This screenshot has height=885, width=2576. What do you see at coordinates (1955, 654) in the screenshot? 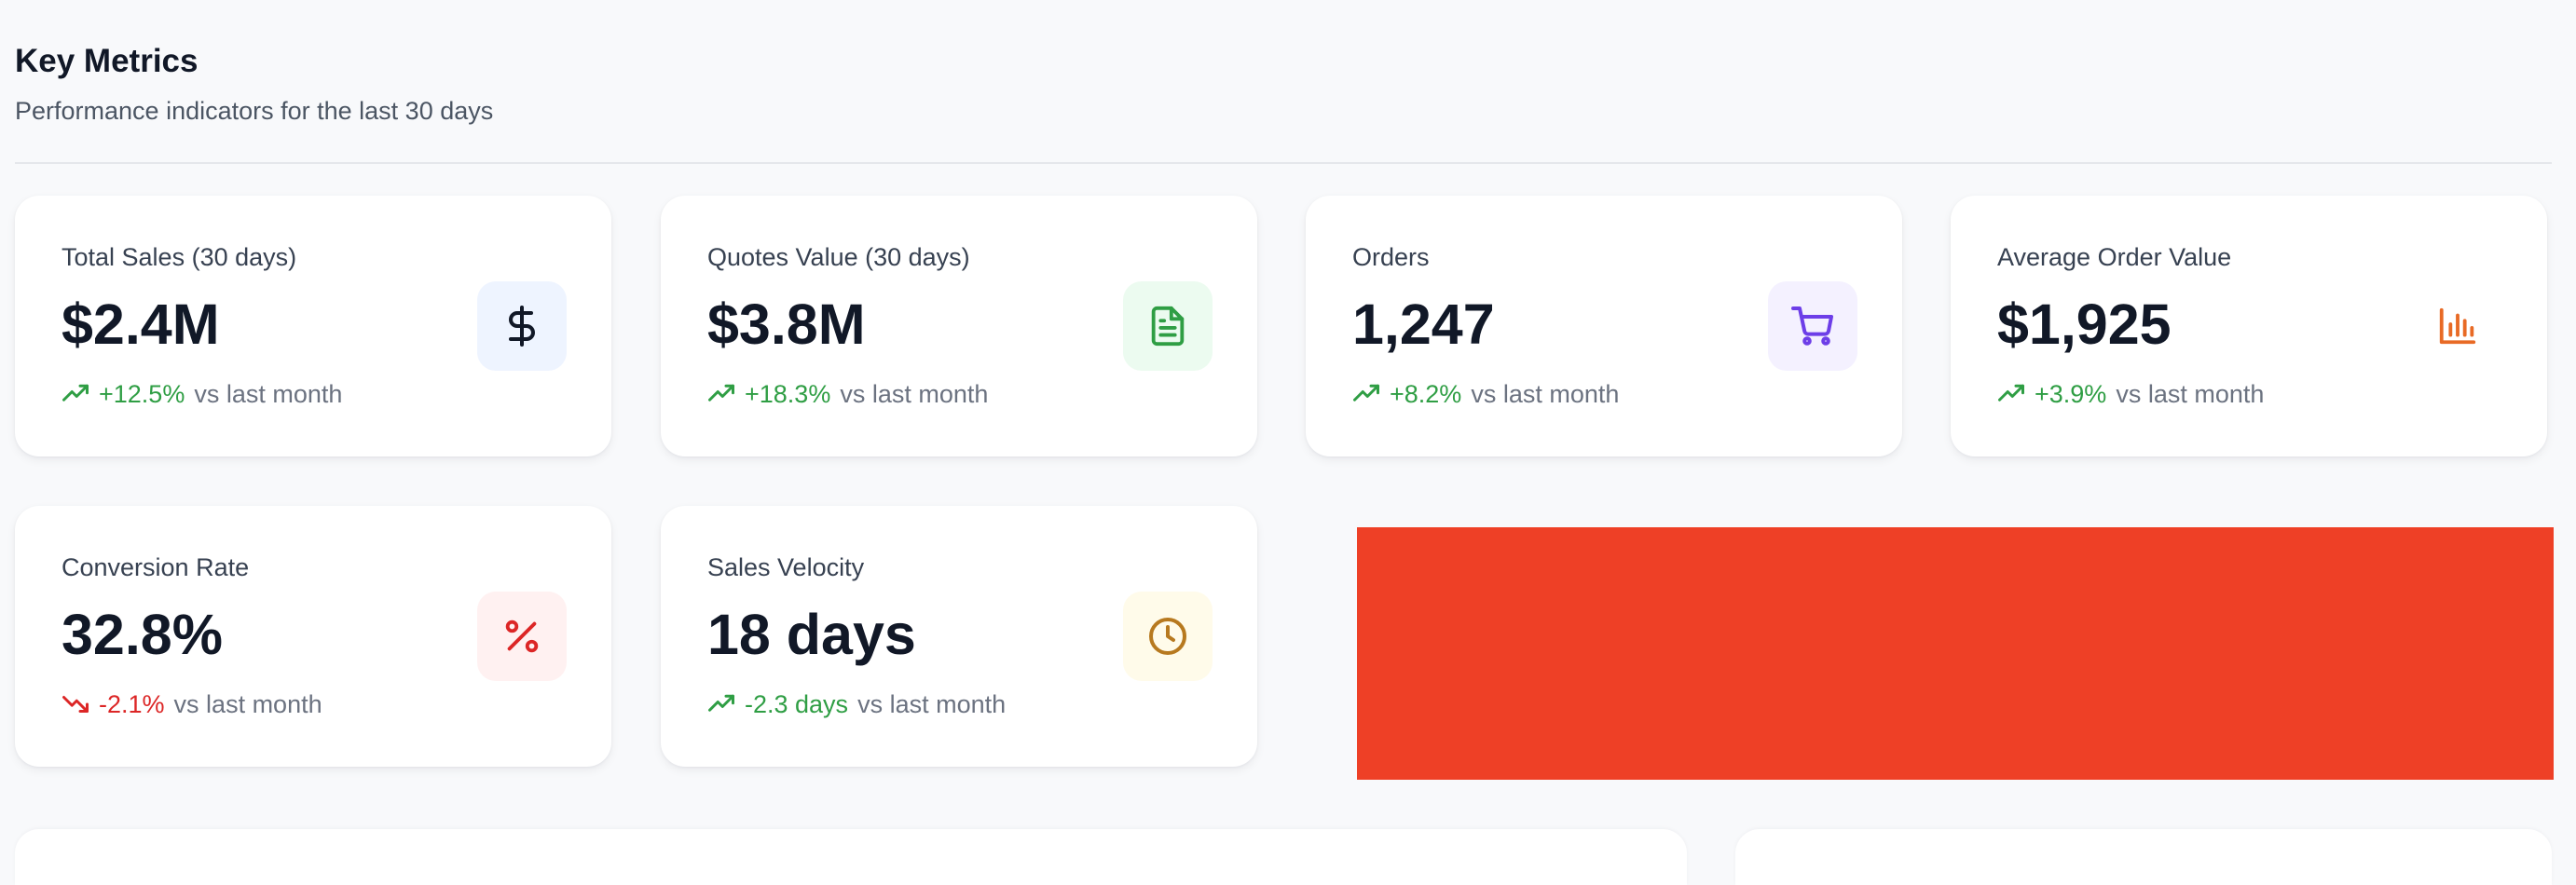
I see `placeholder-block` at bounding box center [1955, 654].